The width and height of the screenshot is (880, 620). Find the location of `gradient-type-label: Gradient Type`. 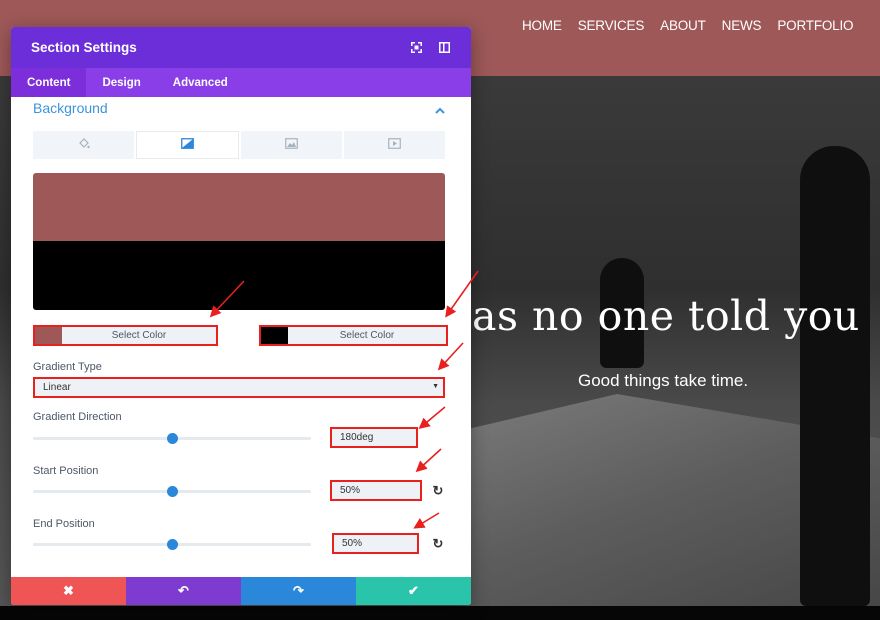

gradient-type-label: Gradient Type is located at coordinates (67, 367).